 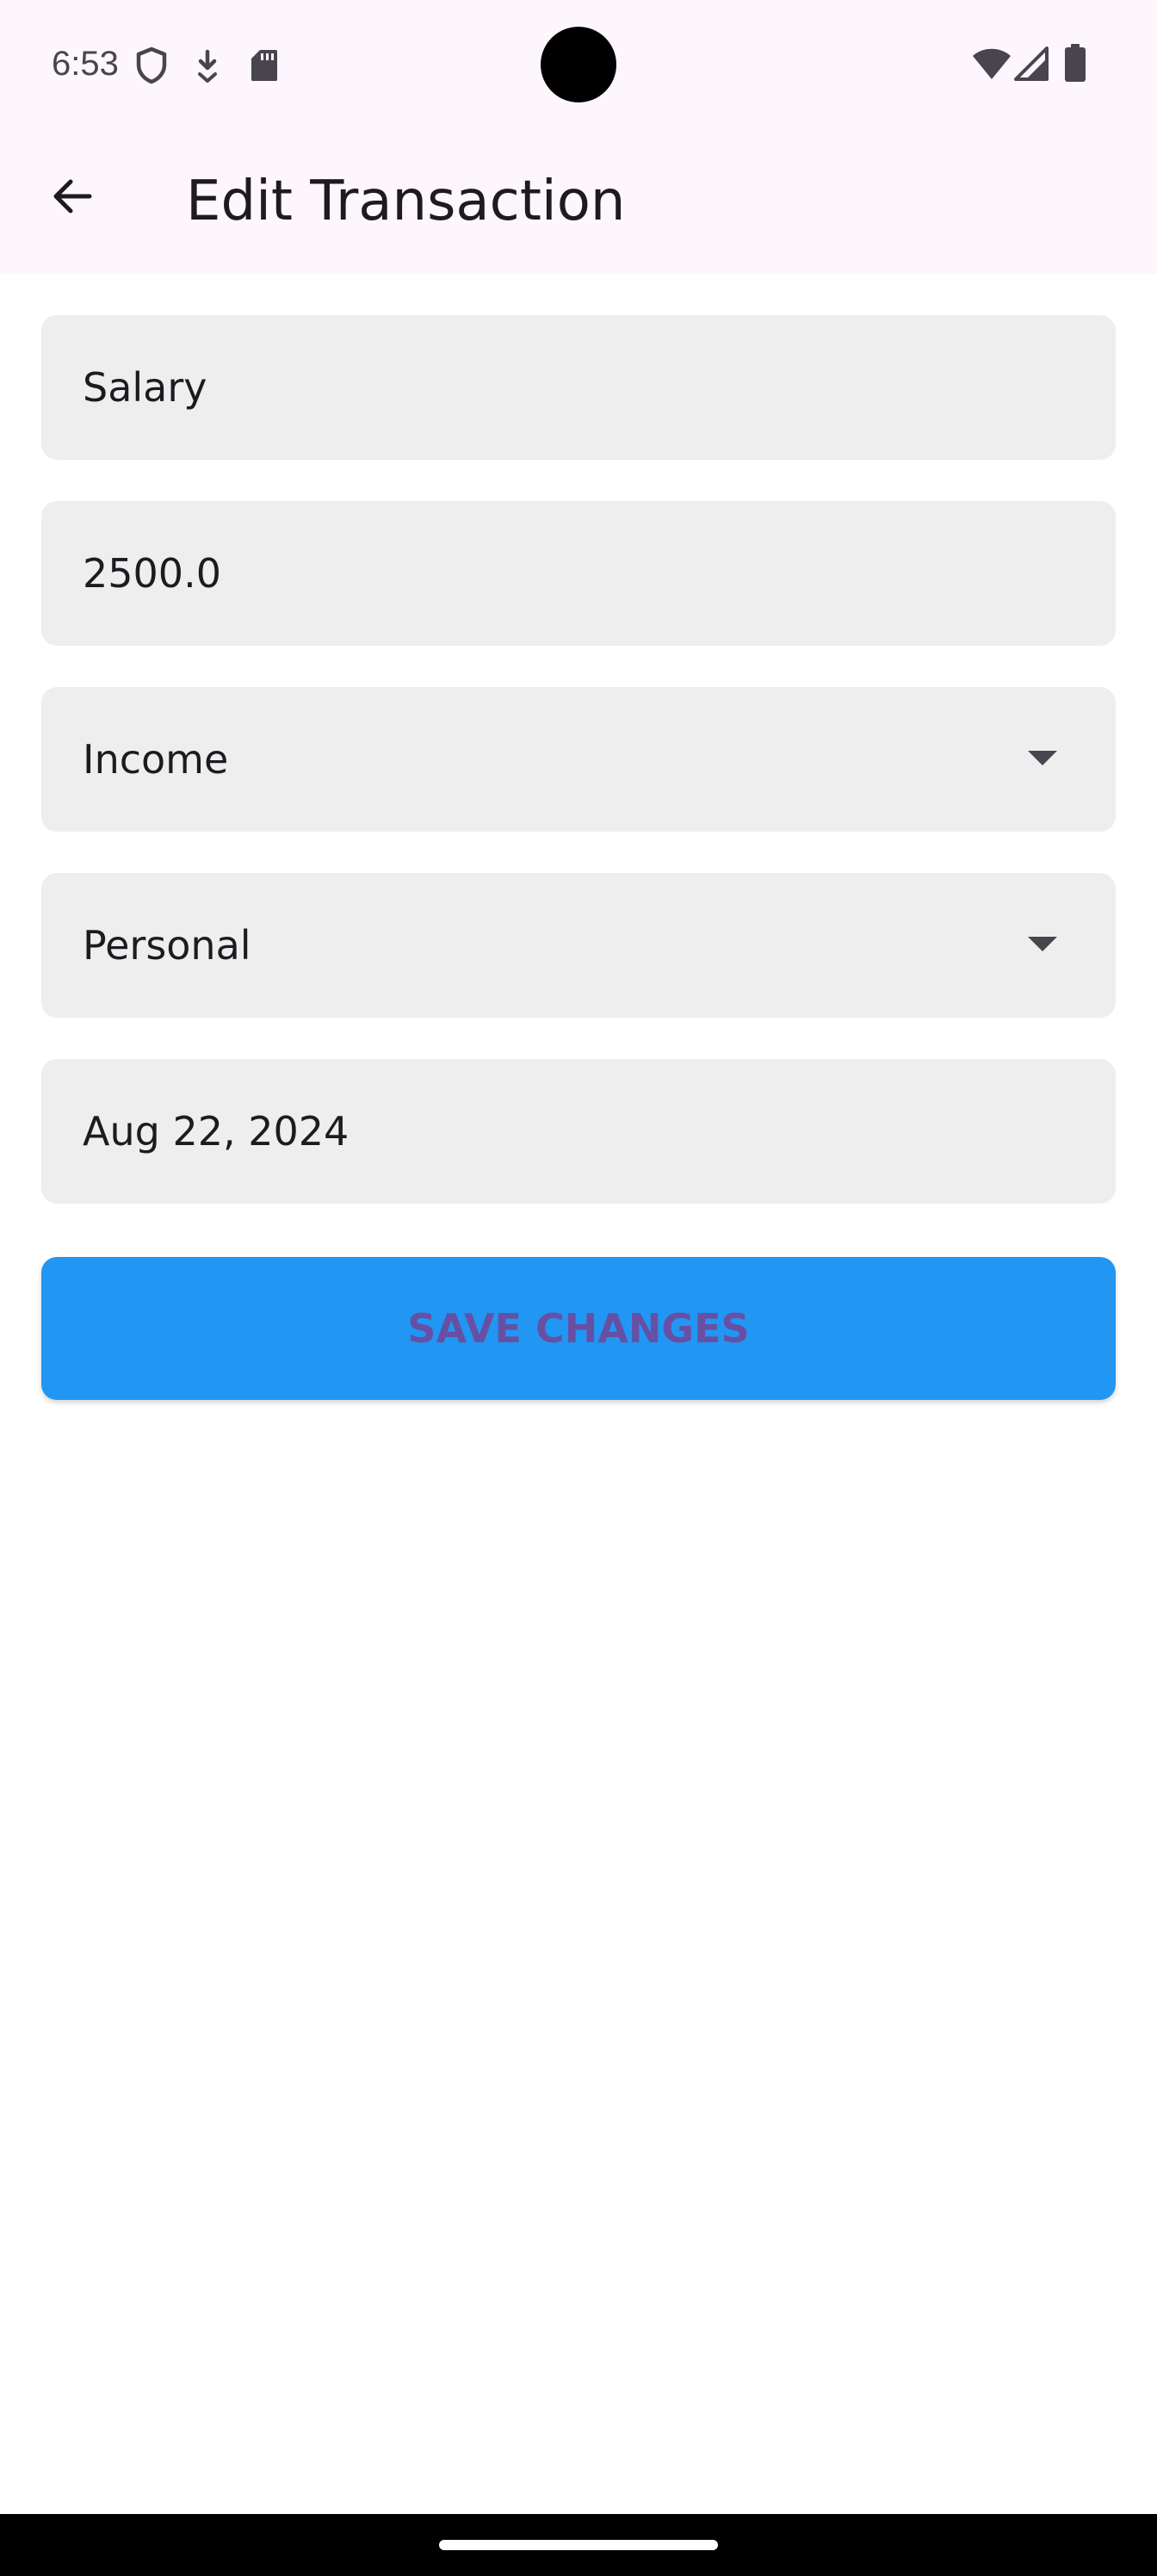 I want to click on battery-icon, so click(x=1076, y=63).